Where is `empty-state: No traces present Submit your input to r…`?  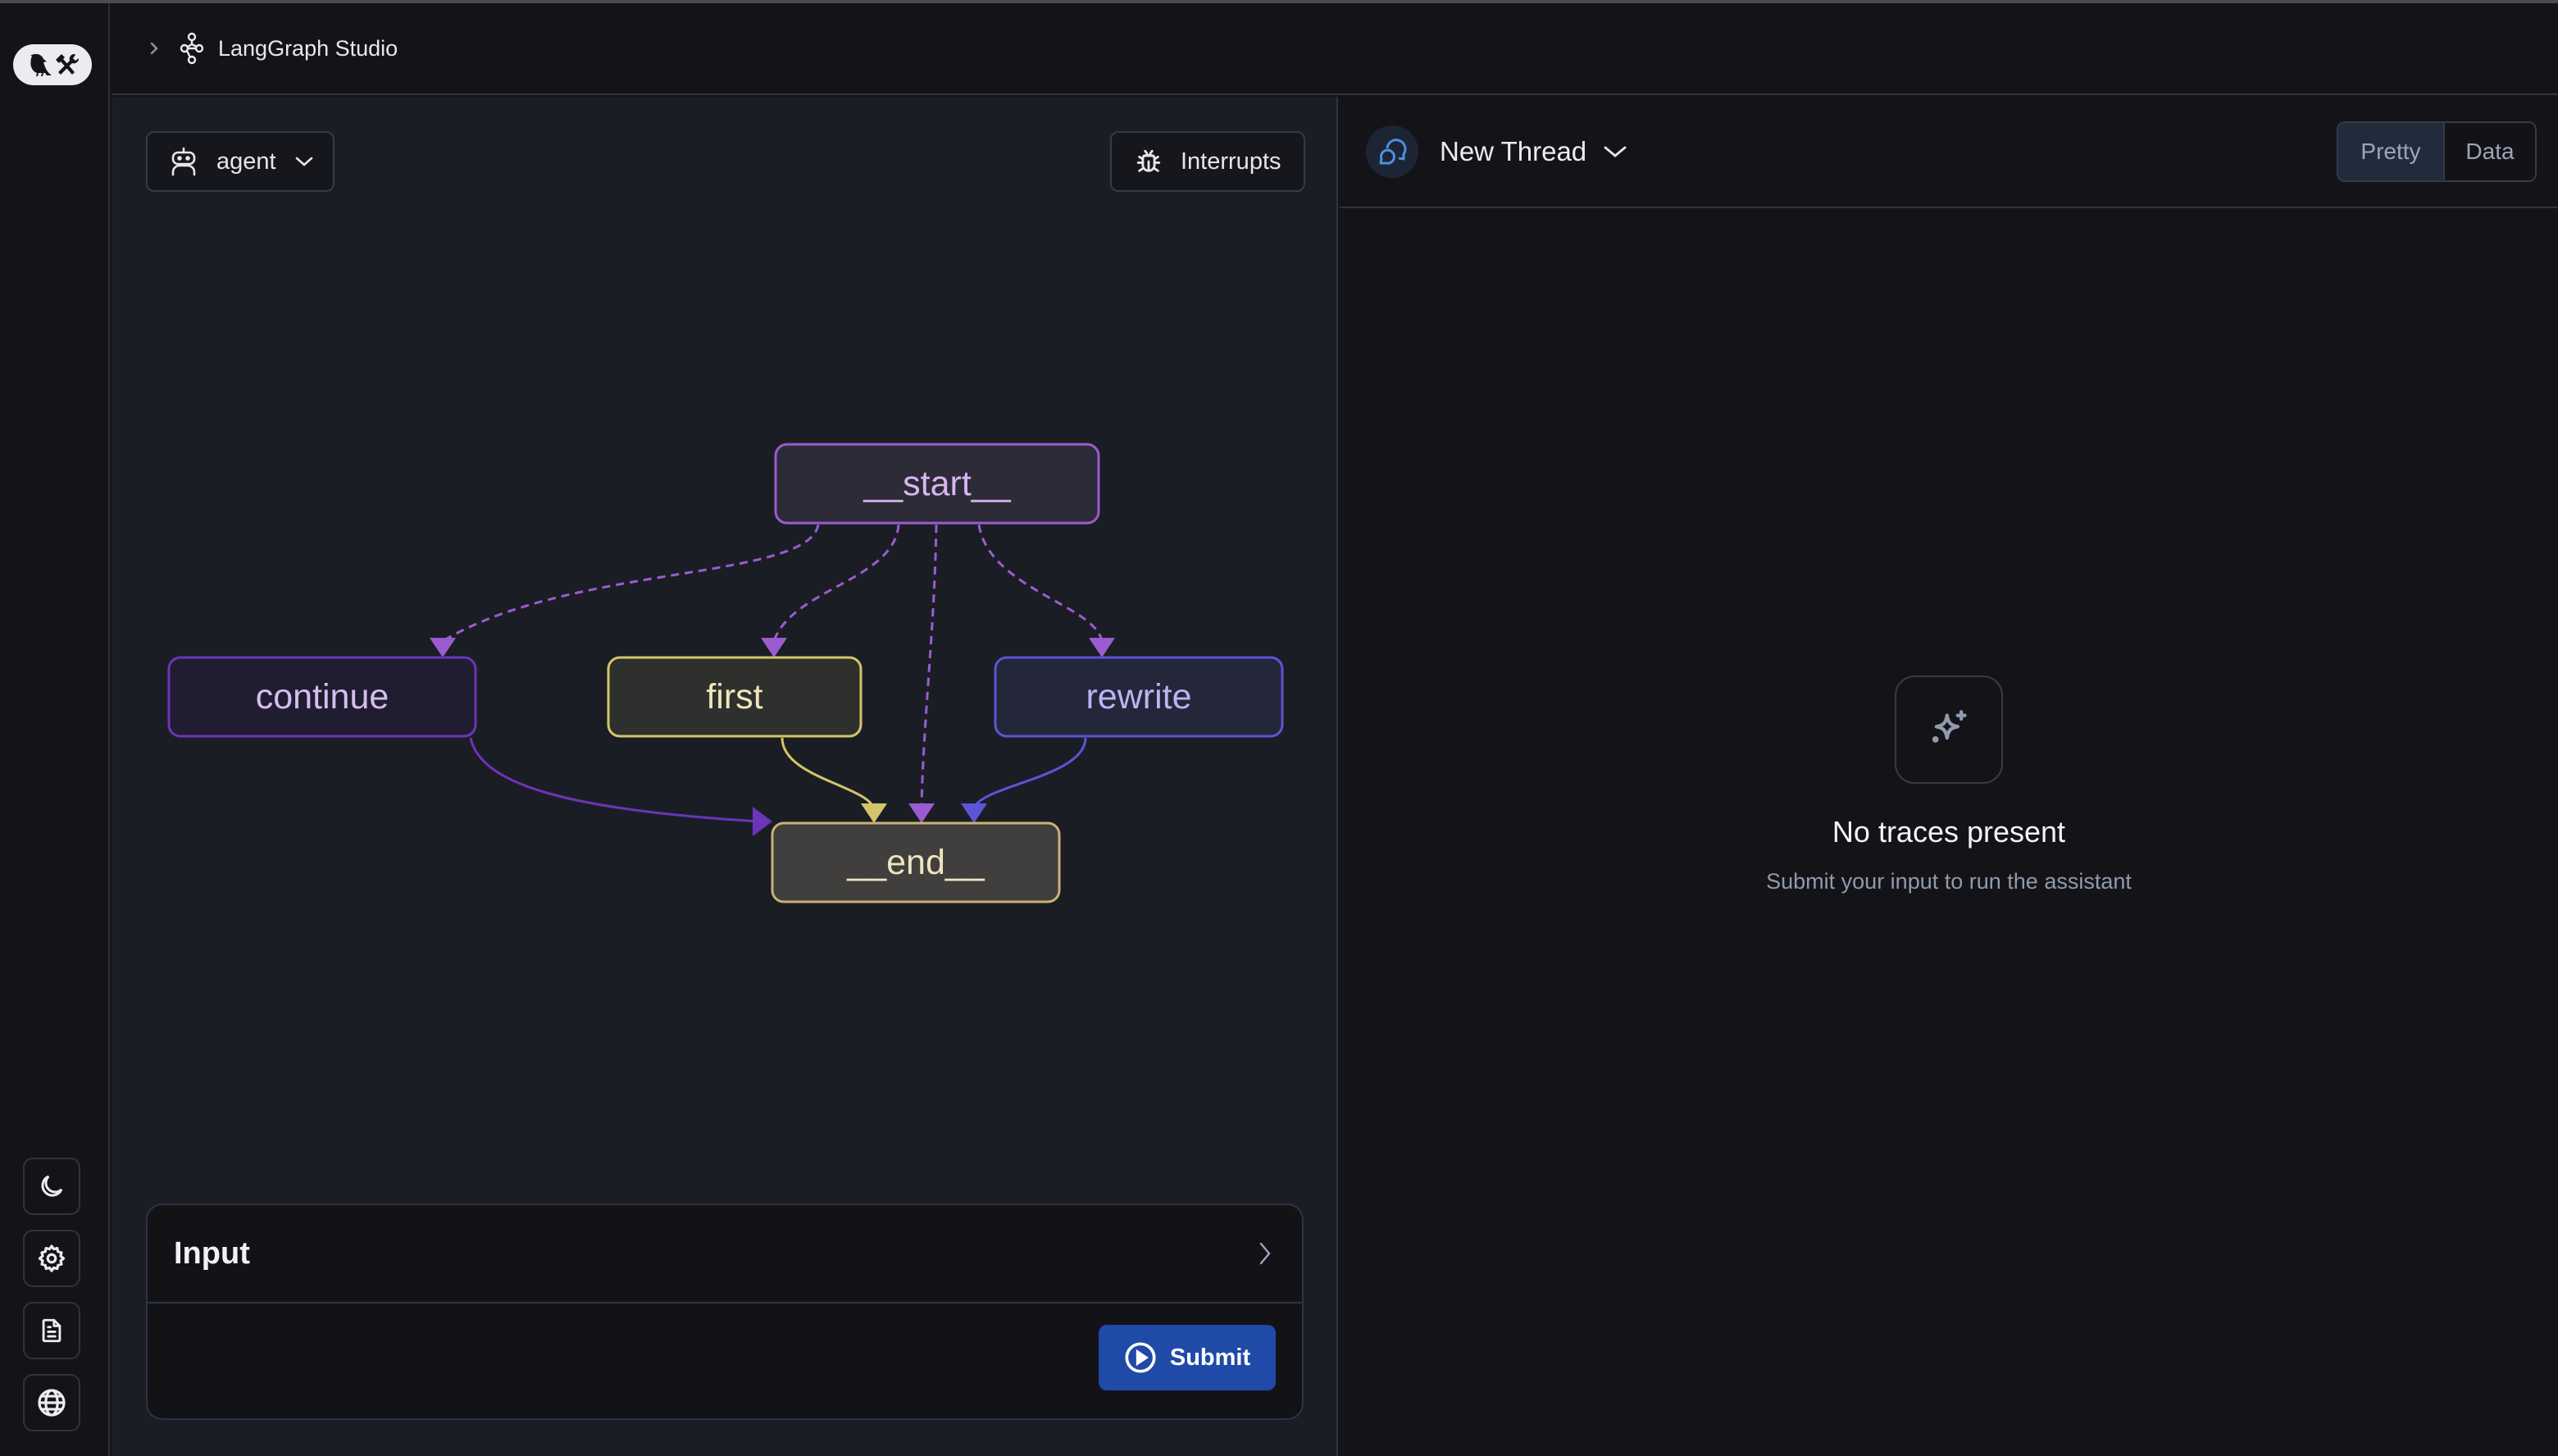
empty-state: No traces present Submit your input to r… is located at coordinates (1949, 785).